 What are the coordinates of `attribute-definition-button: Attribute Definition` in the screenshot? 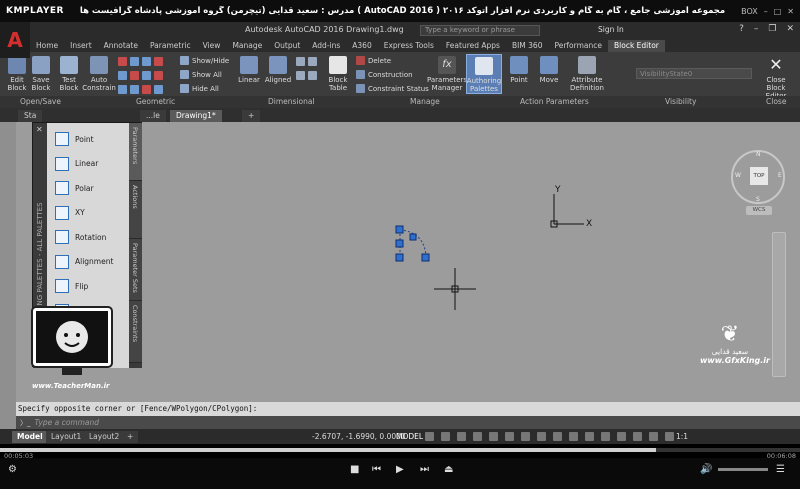 It's located at (587, 74).